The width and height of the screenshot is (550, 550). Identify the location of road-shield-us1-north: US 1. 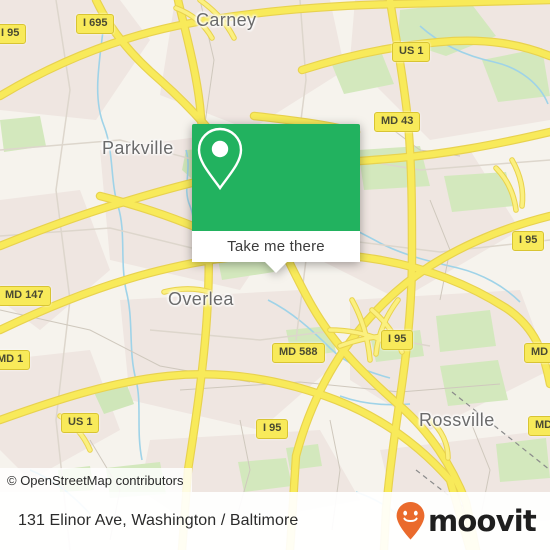
(411, 52).